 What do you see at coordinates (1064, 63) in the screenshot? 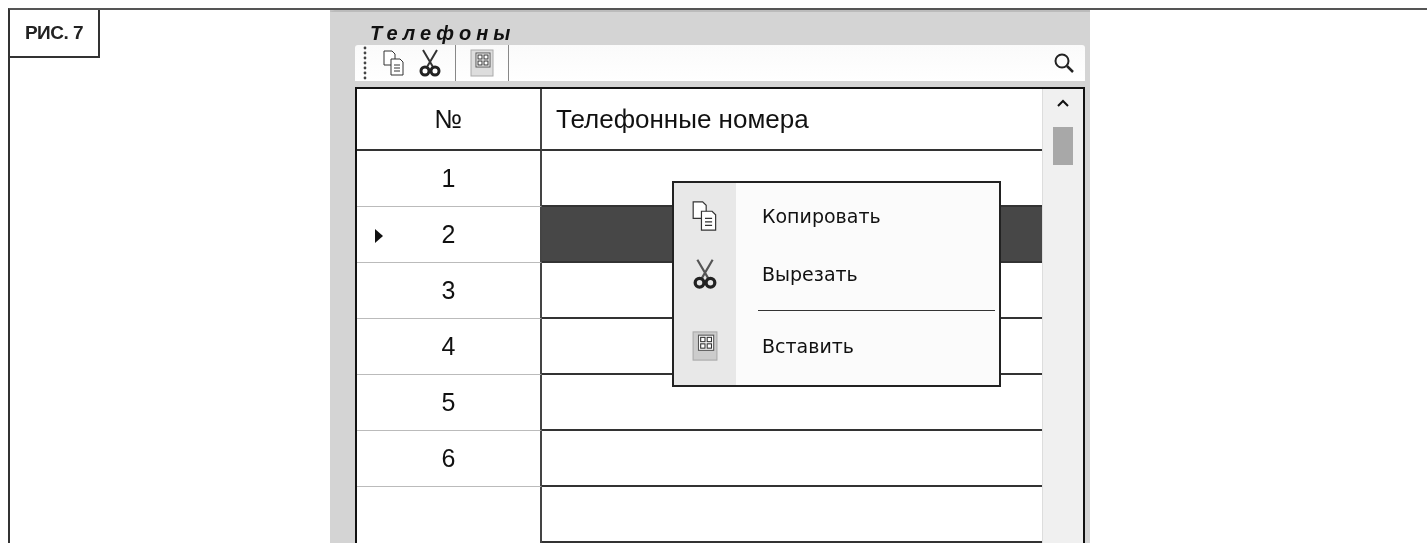
I see `search-icon` at bounding box center [1064, 63].